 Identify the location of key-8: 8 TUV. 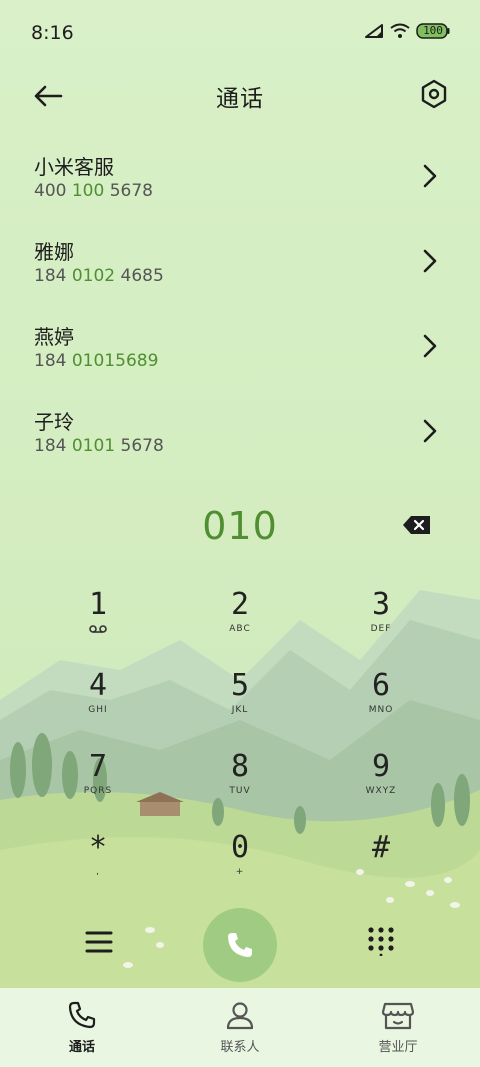
(240, 787).